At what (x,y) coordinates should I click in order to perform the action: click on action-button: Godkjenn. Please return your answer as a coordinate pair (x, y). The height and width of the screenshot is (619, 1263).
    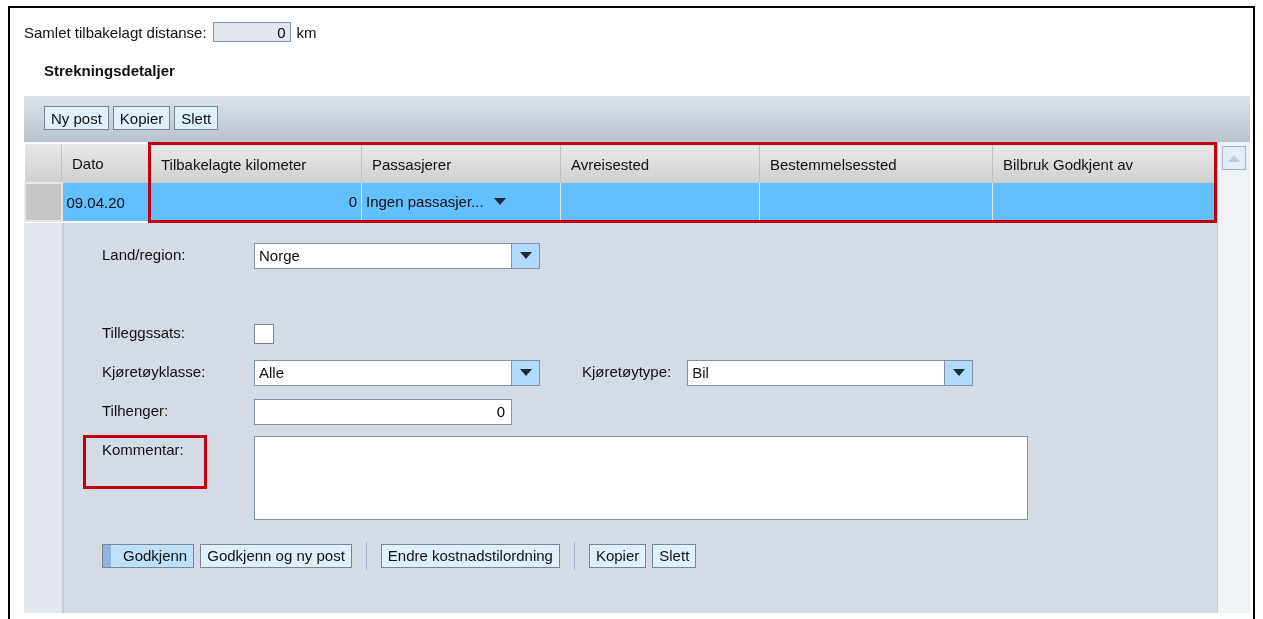
    Looking at the image, I should click on (148, 555).